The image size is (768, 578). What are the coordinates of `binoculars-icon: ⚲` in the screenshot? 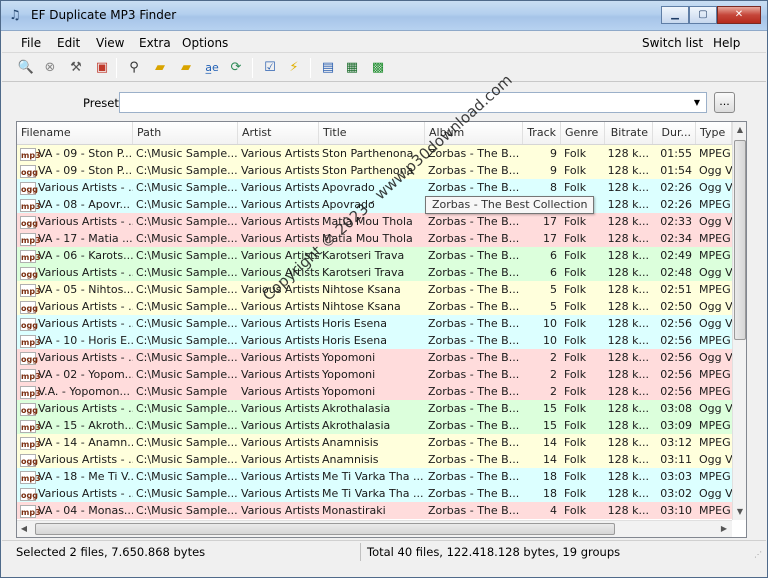 It's located at (134, 68).